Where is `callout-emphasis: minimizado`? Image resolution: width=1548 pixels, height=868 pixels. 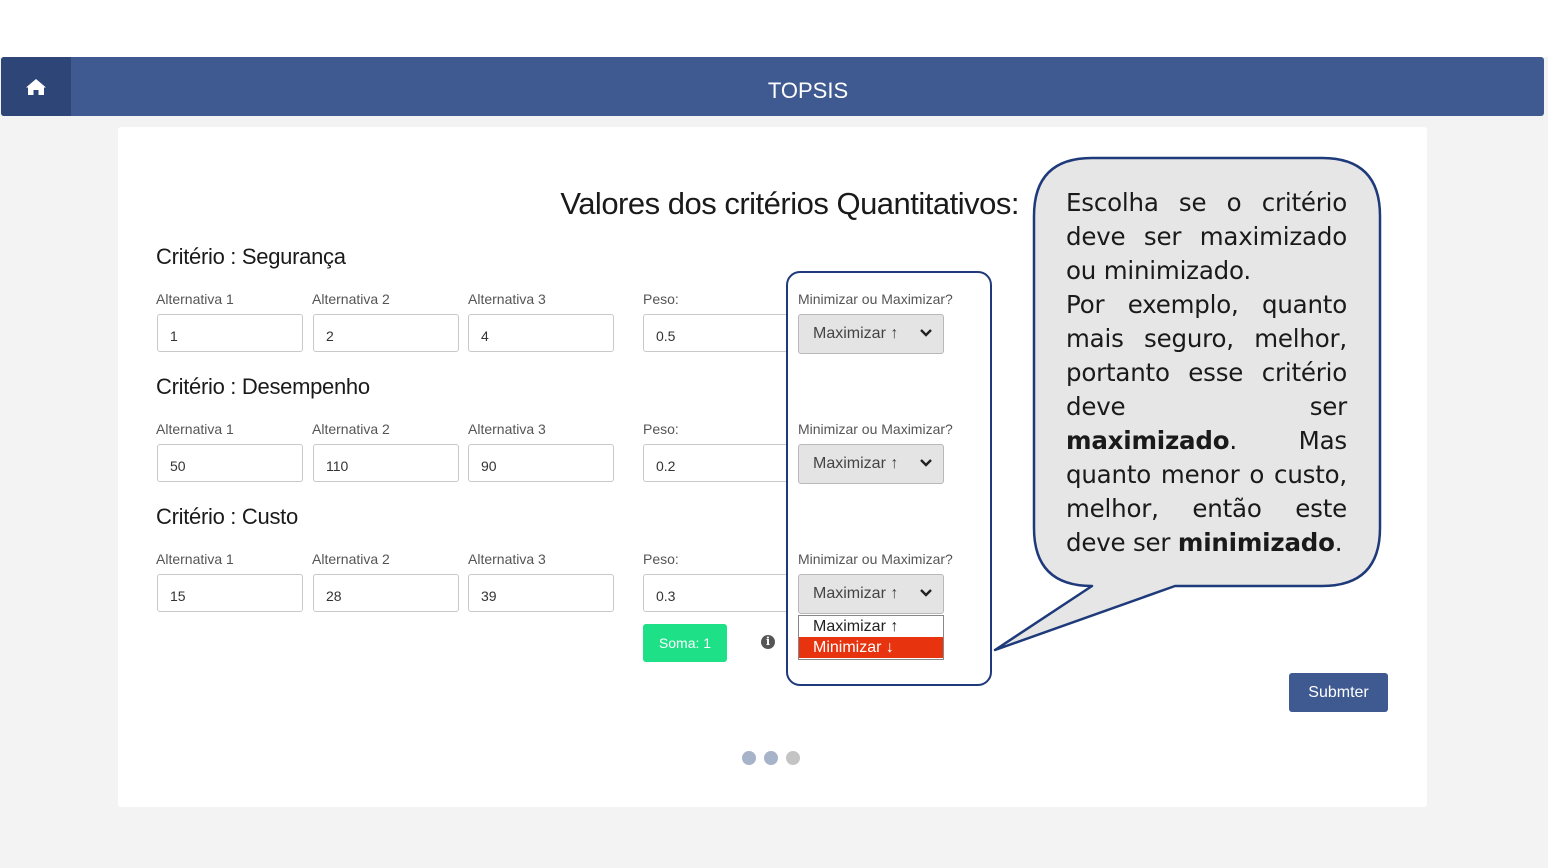
callout-emphasis: minimizado is located at coordinates (1256, 542).